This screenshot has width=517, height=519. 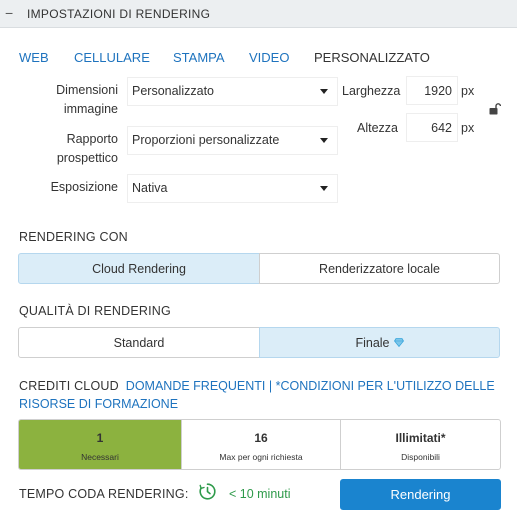 What do you see at coordinates (420, 438) in the screenshot?
I see `credits-available-value: Illimitati*` at bounding box center [420, 438].